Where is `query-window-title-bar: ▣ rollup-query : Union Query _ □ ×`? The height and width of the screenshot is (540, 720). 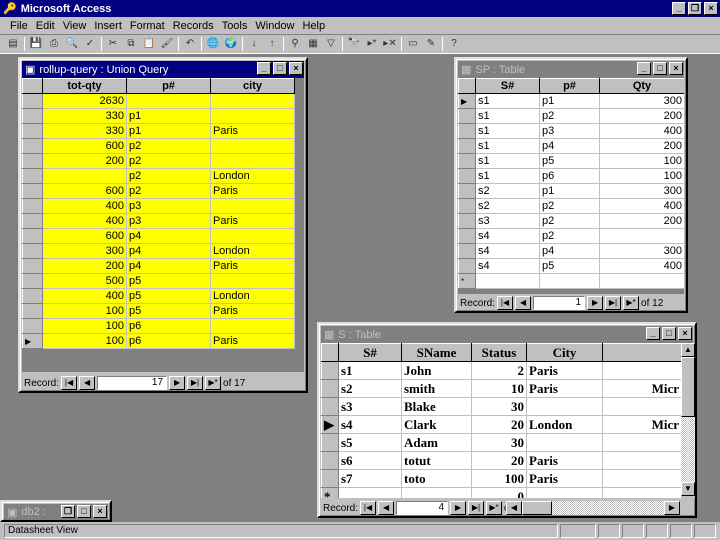
query-window-title-bar: ▣ rollup-query : Union Query _ □ × is located at coordinates (163, 69).